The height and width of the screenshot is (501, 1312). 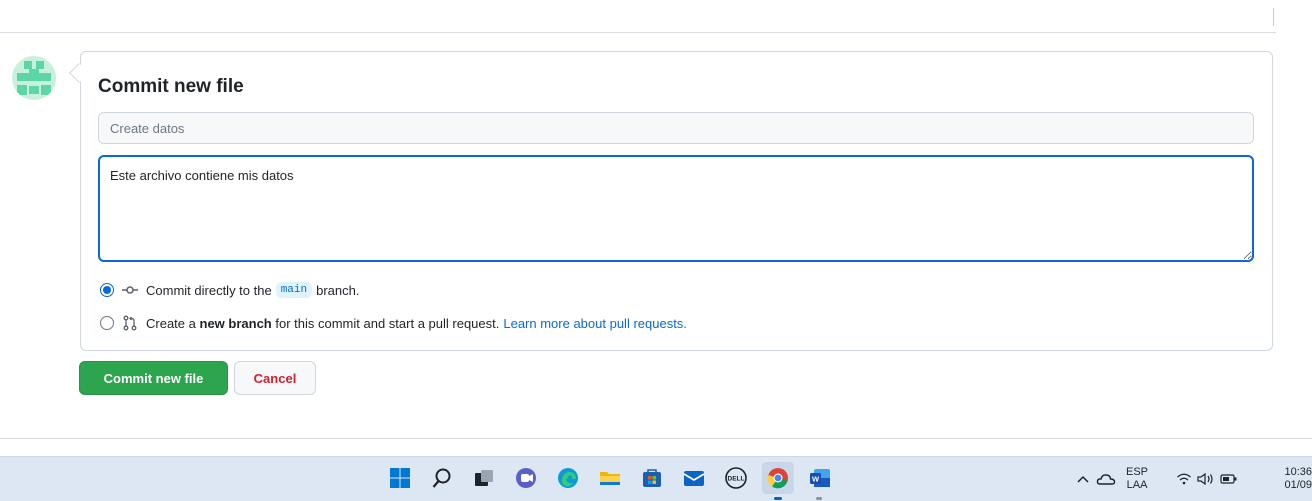 What do you see at coordinates (484, 478) in the screenshot?
I see `task-view-icon` at bounding box center [484, 478].